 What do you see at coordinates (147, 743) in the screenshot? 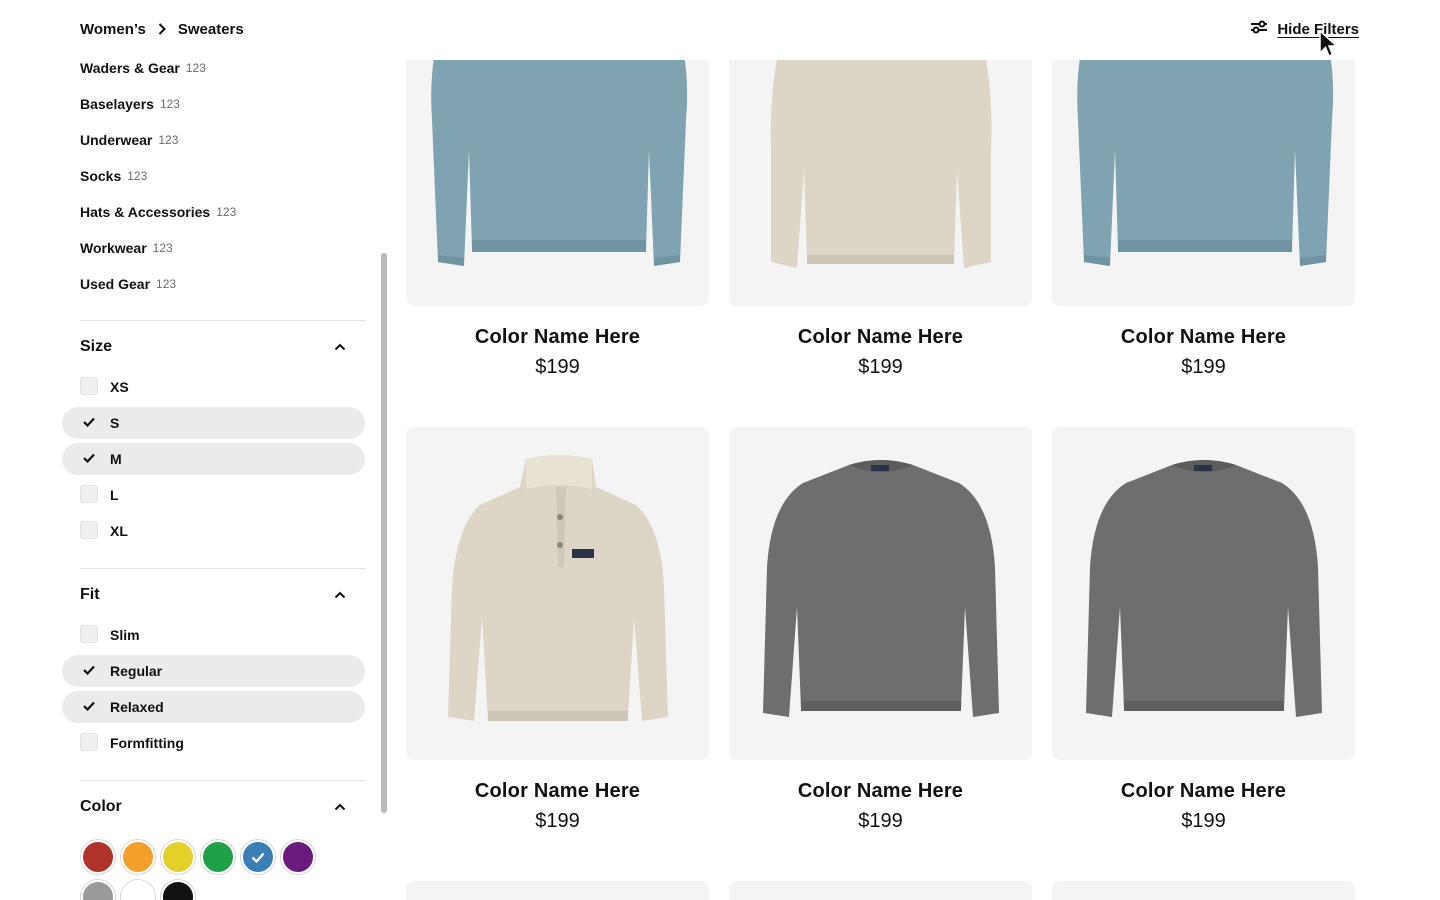
I see `fit-option-label: Formfitting` at bounding box center [147, 743].